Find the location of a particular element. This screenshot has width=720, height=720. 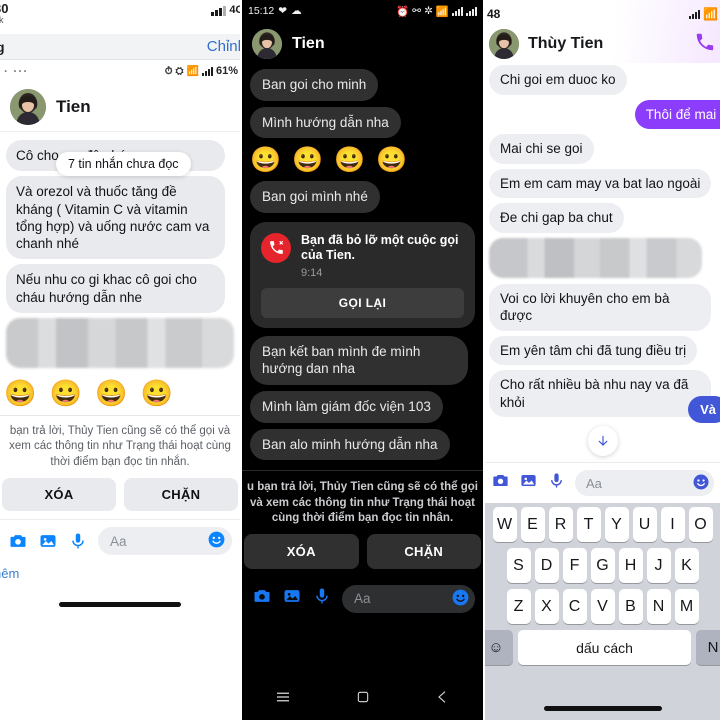

outer-status-time: 30 is located at coordinates (4, 8).